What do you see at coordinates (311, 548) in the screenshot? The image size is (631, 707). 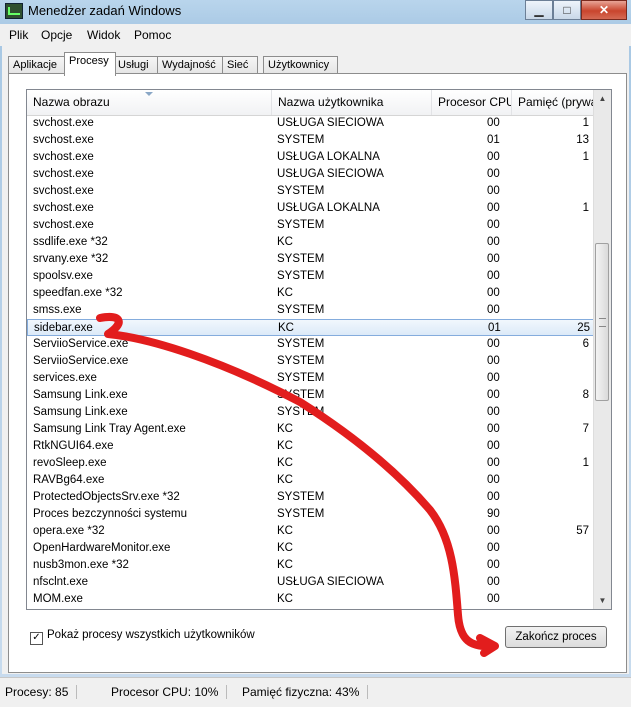 I see `table-row: OpenHardwareMonitor.exe KC 00` at bounding box center [311, 548].